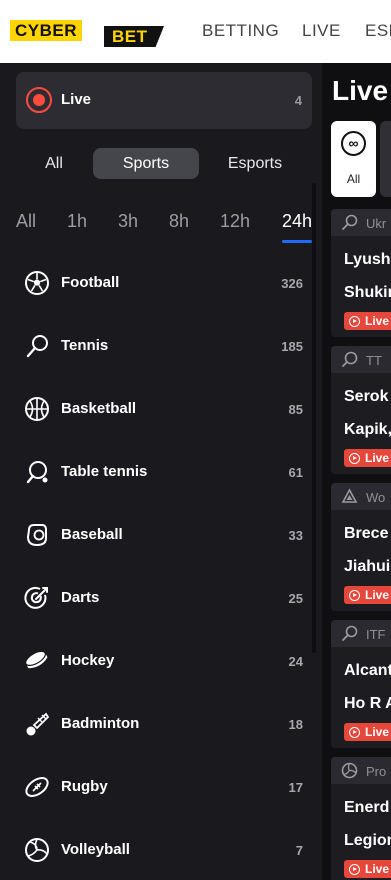 This screenshot has height=880, width=391. What do you see at coordinates (295, 598) in the screenshot?
I see `sport-count: 25` at bounding box center [295, 598].